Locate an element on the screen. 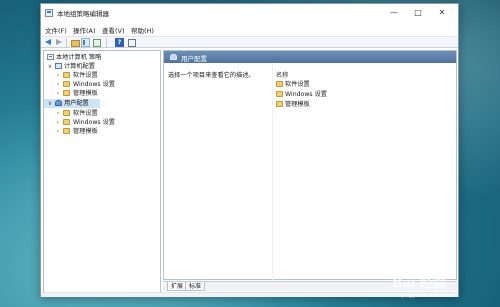 The height and width of the screenshot is (307, 500). menu-bar: 文件(F) 操作(A) 查看(V) 帮助(H) is located at coordinates (249, 29).